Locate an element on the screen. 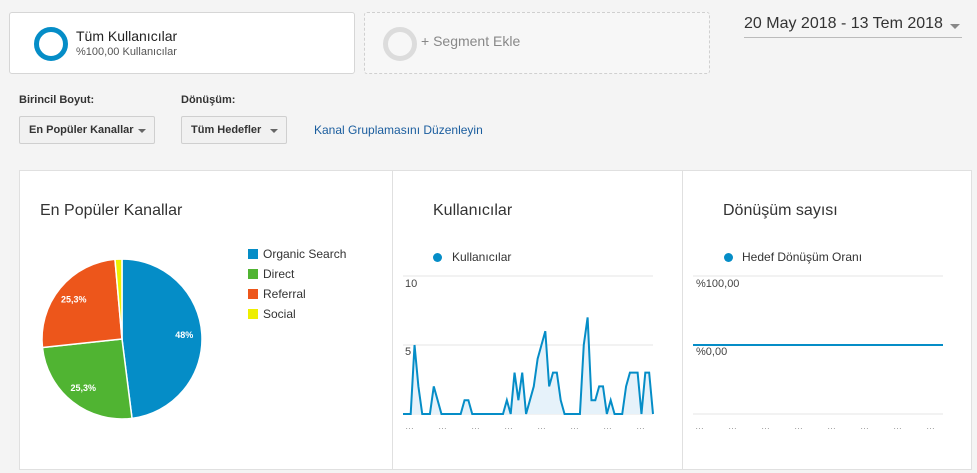  bottom-divider is located at coordinates (495, 469).